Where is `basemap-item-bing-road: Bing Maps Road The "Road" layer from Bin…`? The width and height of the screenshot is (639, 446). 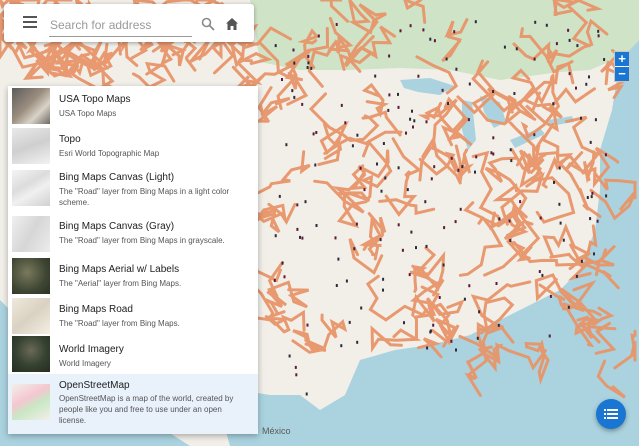
basemap-item-bing-road: Bing Maps Road The "Road" layer from Bin… is located at coordinates (133, 316).